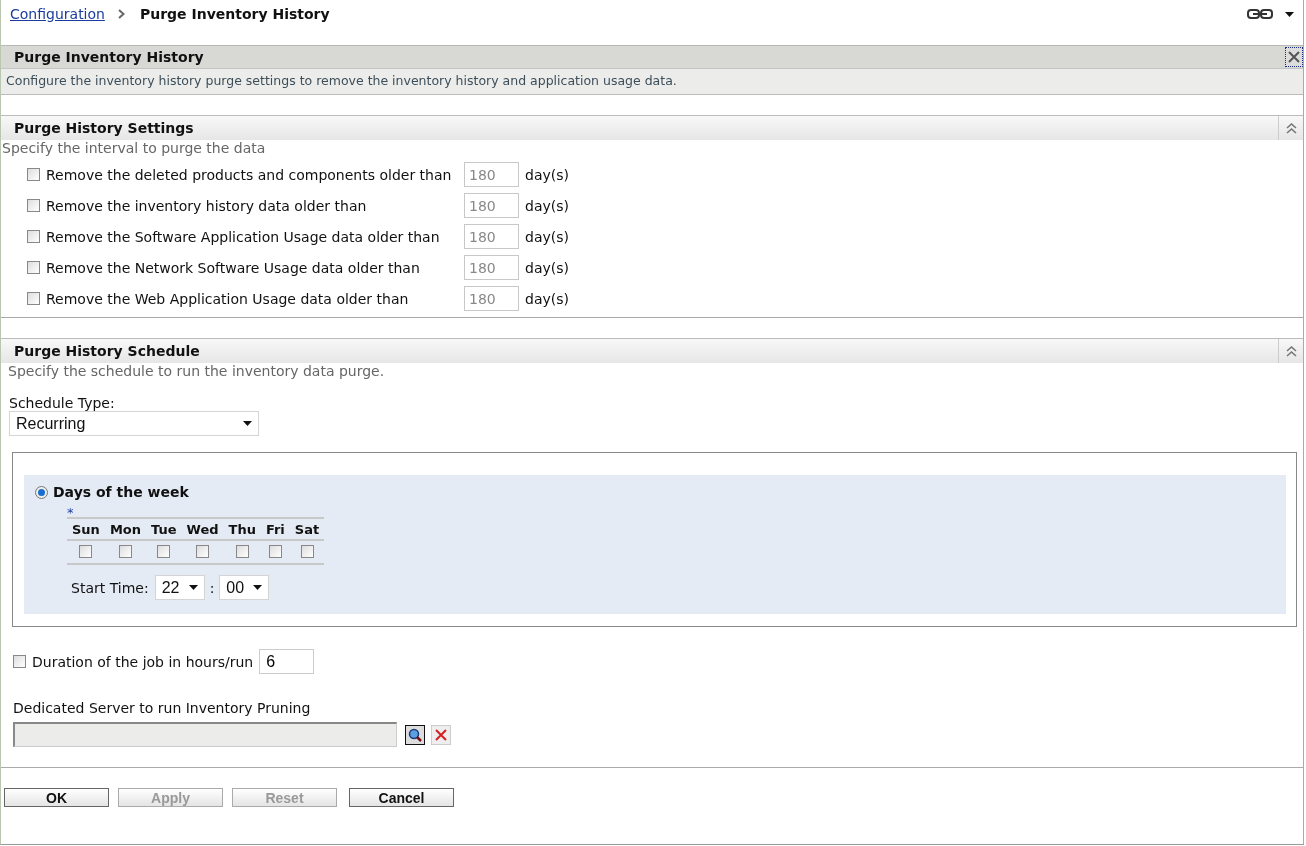 This screenshot has width=1306, height=846. Describe the element at coordinates (205, 734) in the screenshot. I see `server-field` at that location.